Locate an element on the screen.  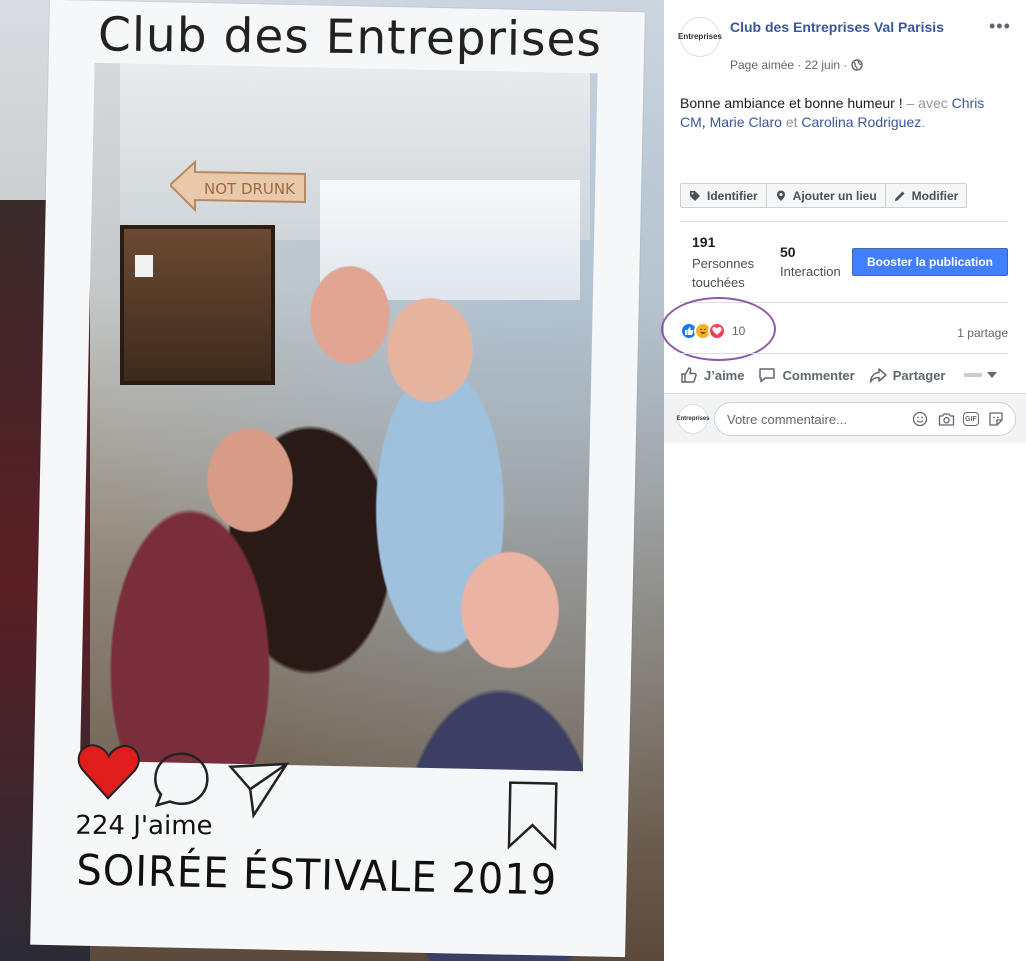
boost-post-button: Booster la publication is located at coordinates (930, 262).